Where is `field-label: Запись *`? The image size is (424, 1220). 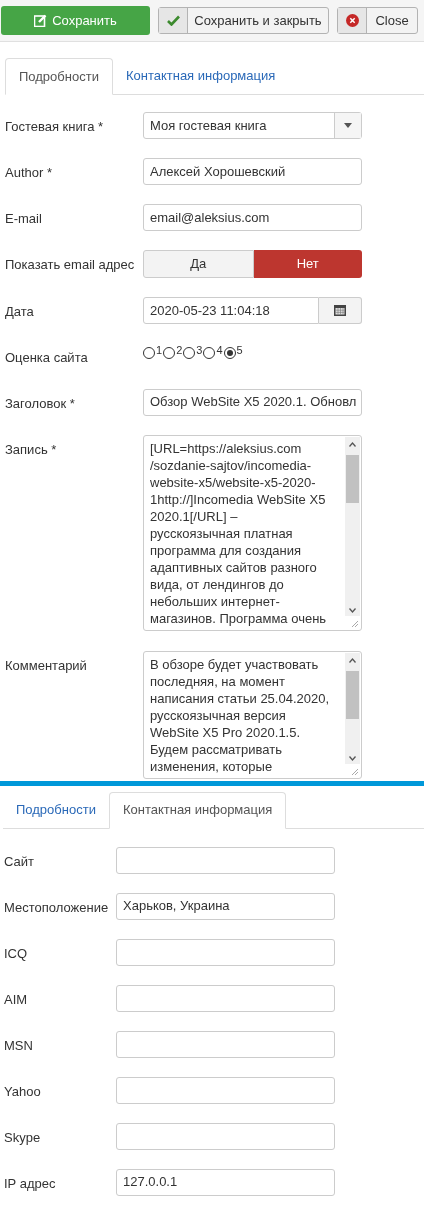 field-label: Запись * is located at coordinates (31, 449).